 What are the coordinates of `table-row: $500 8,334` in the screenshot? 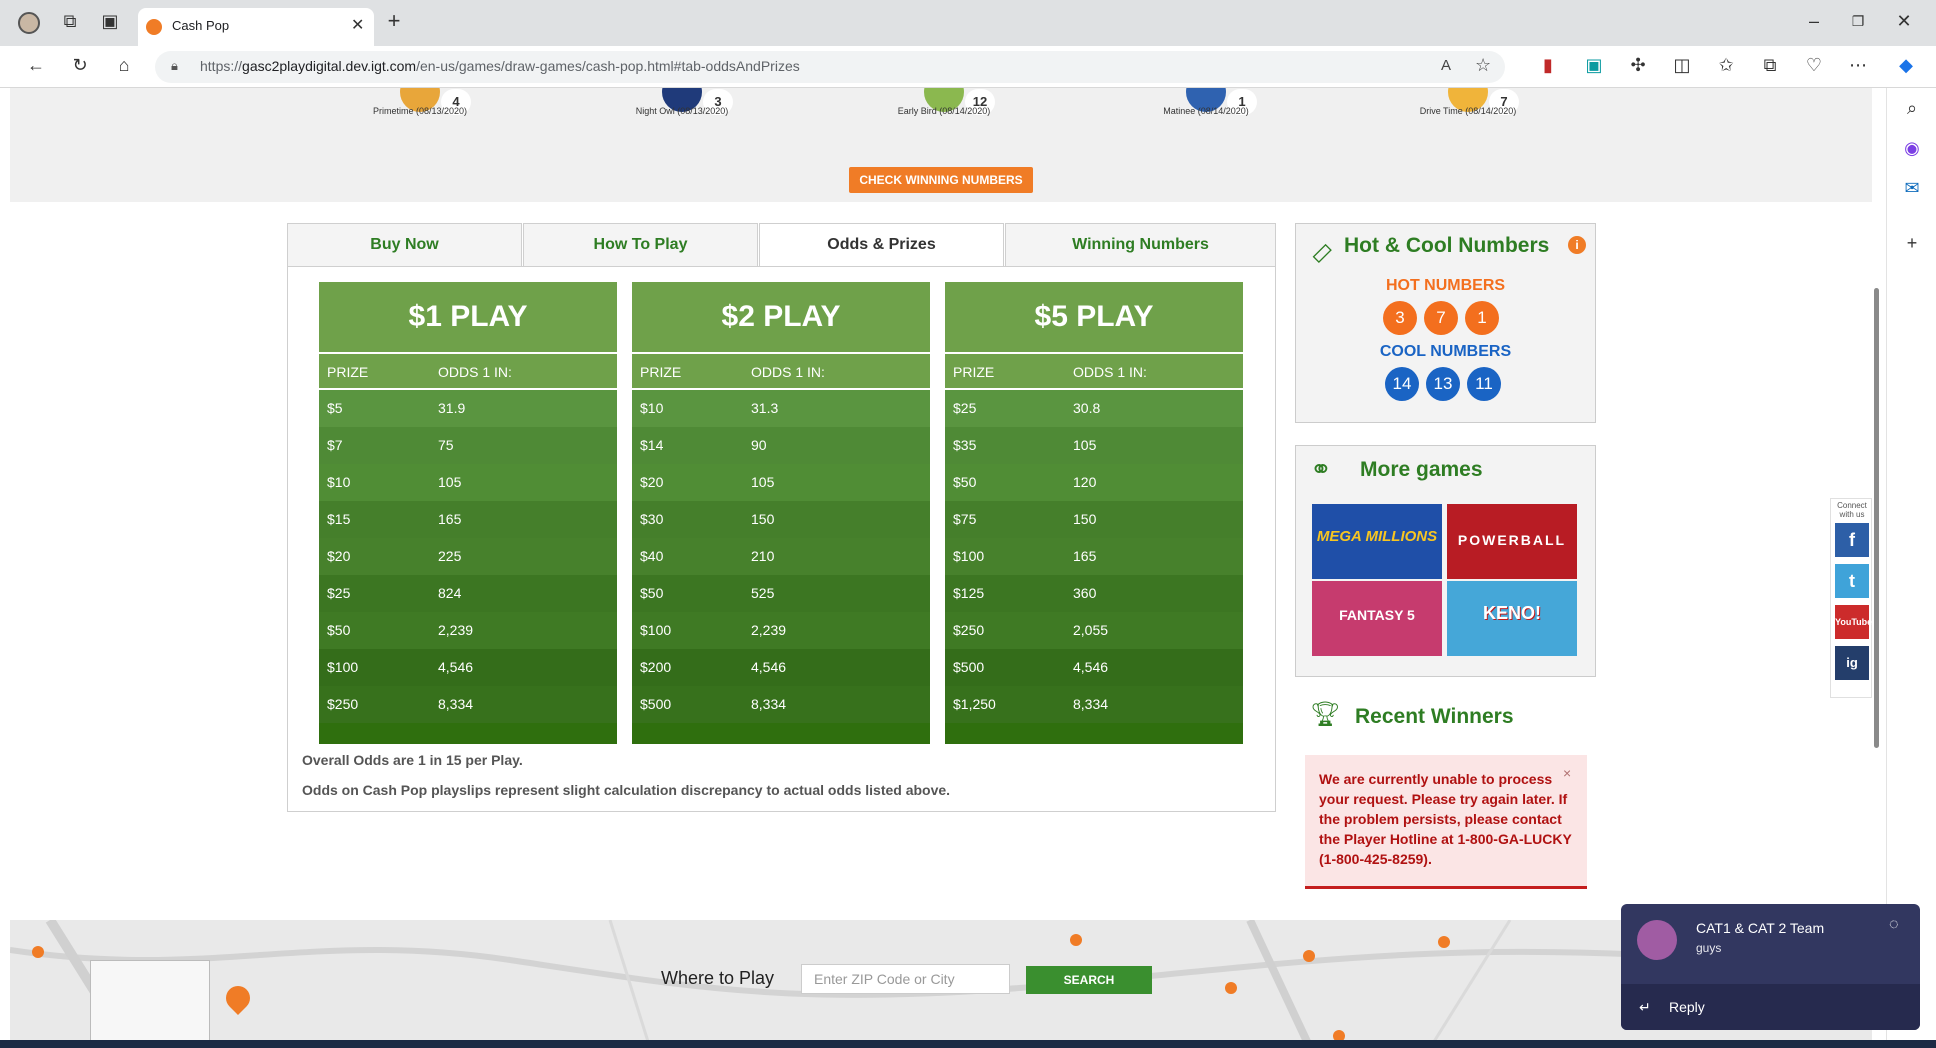 It's located at (781, 704).